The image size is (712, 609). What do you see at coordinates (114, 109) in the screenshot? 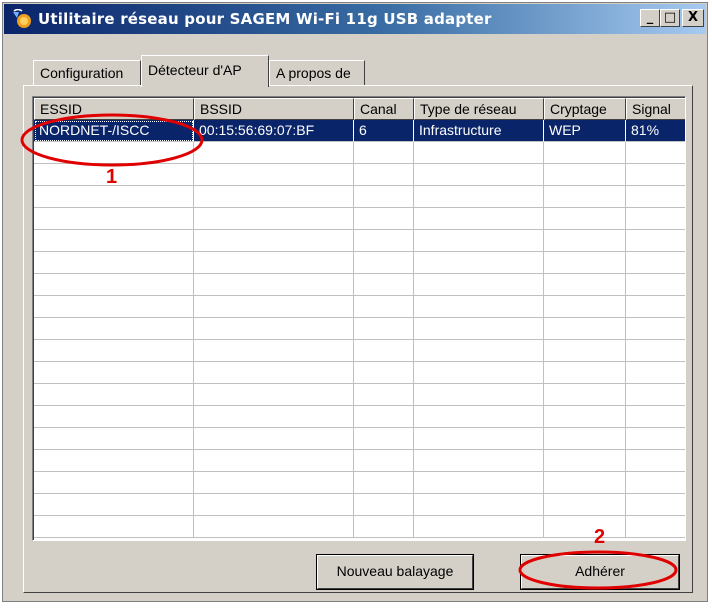
I see `column-essid: ESSID` at bounding box center [114, 109].